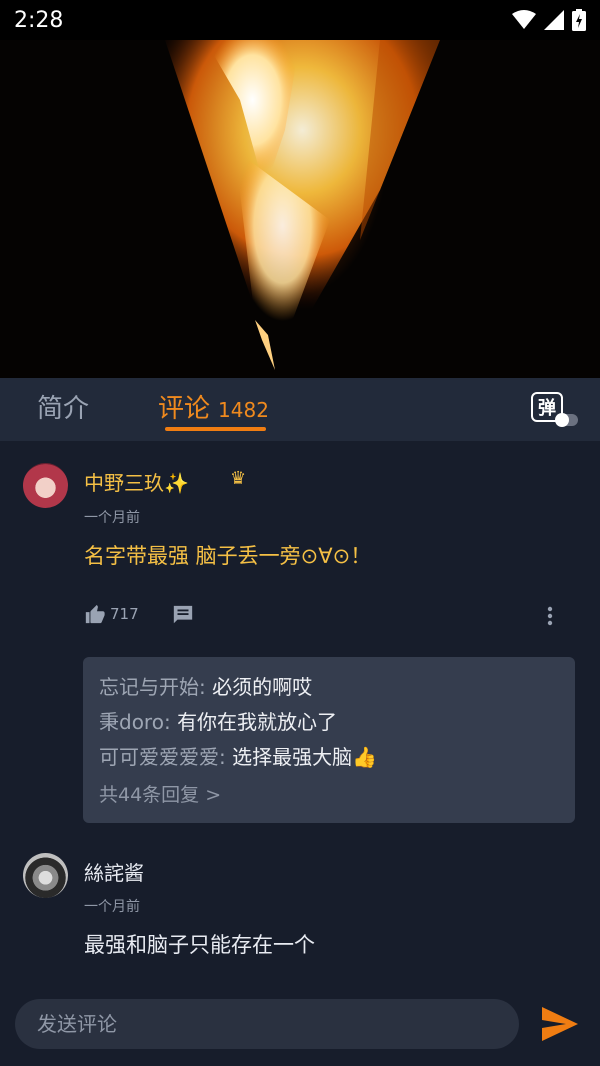 Image resolution: width=600 pixels, height=1066 pixels. I want to click on comment-text: 名字带最强 脑子丢一旁⊙∀⊙！, so click(228, 556).